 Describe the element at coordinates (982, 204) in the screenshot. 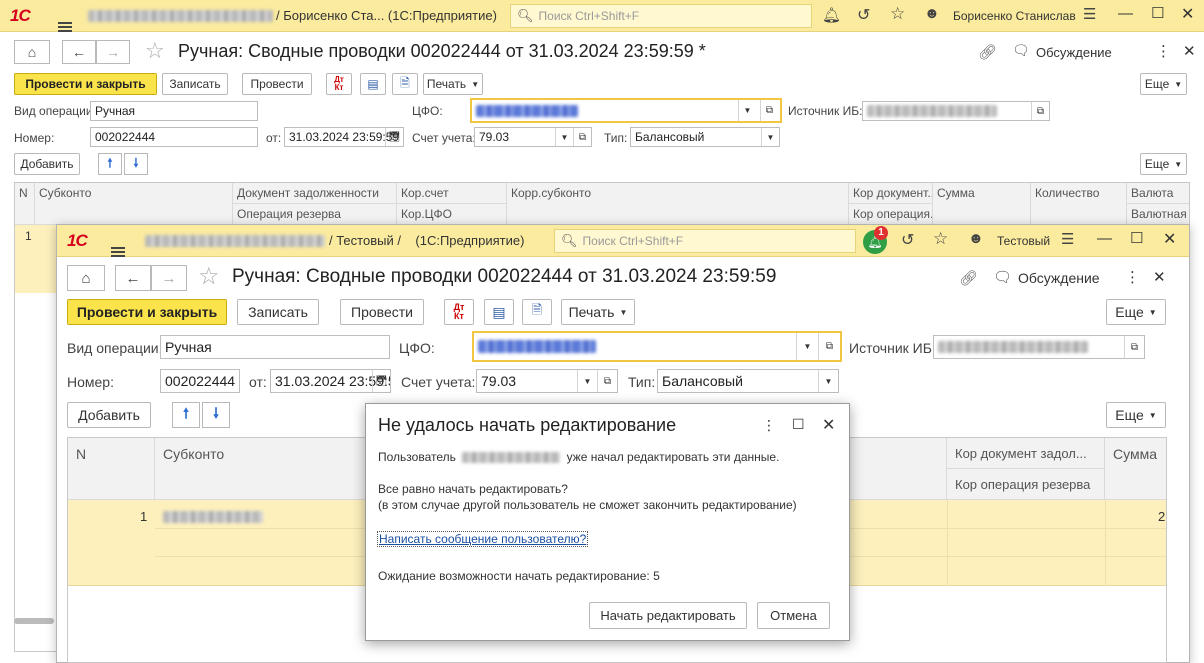

I see `bg-col-sum: Сумма` at that location.